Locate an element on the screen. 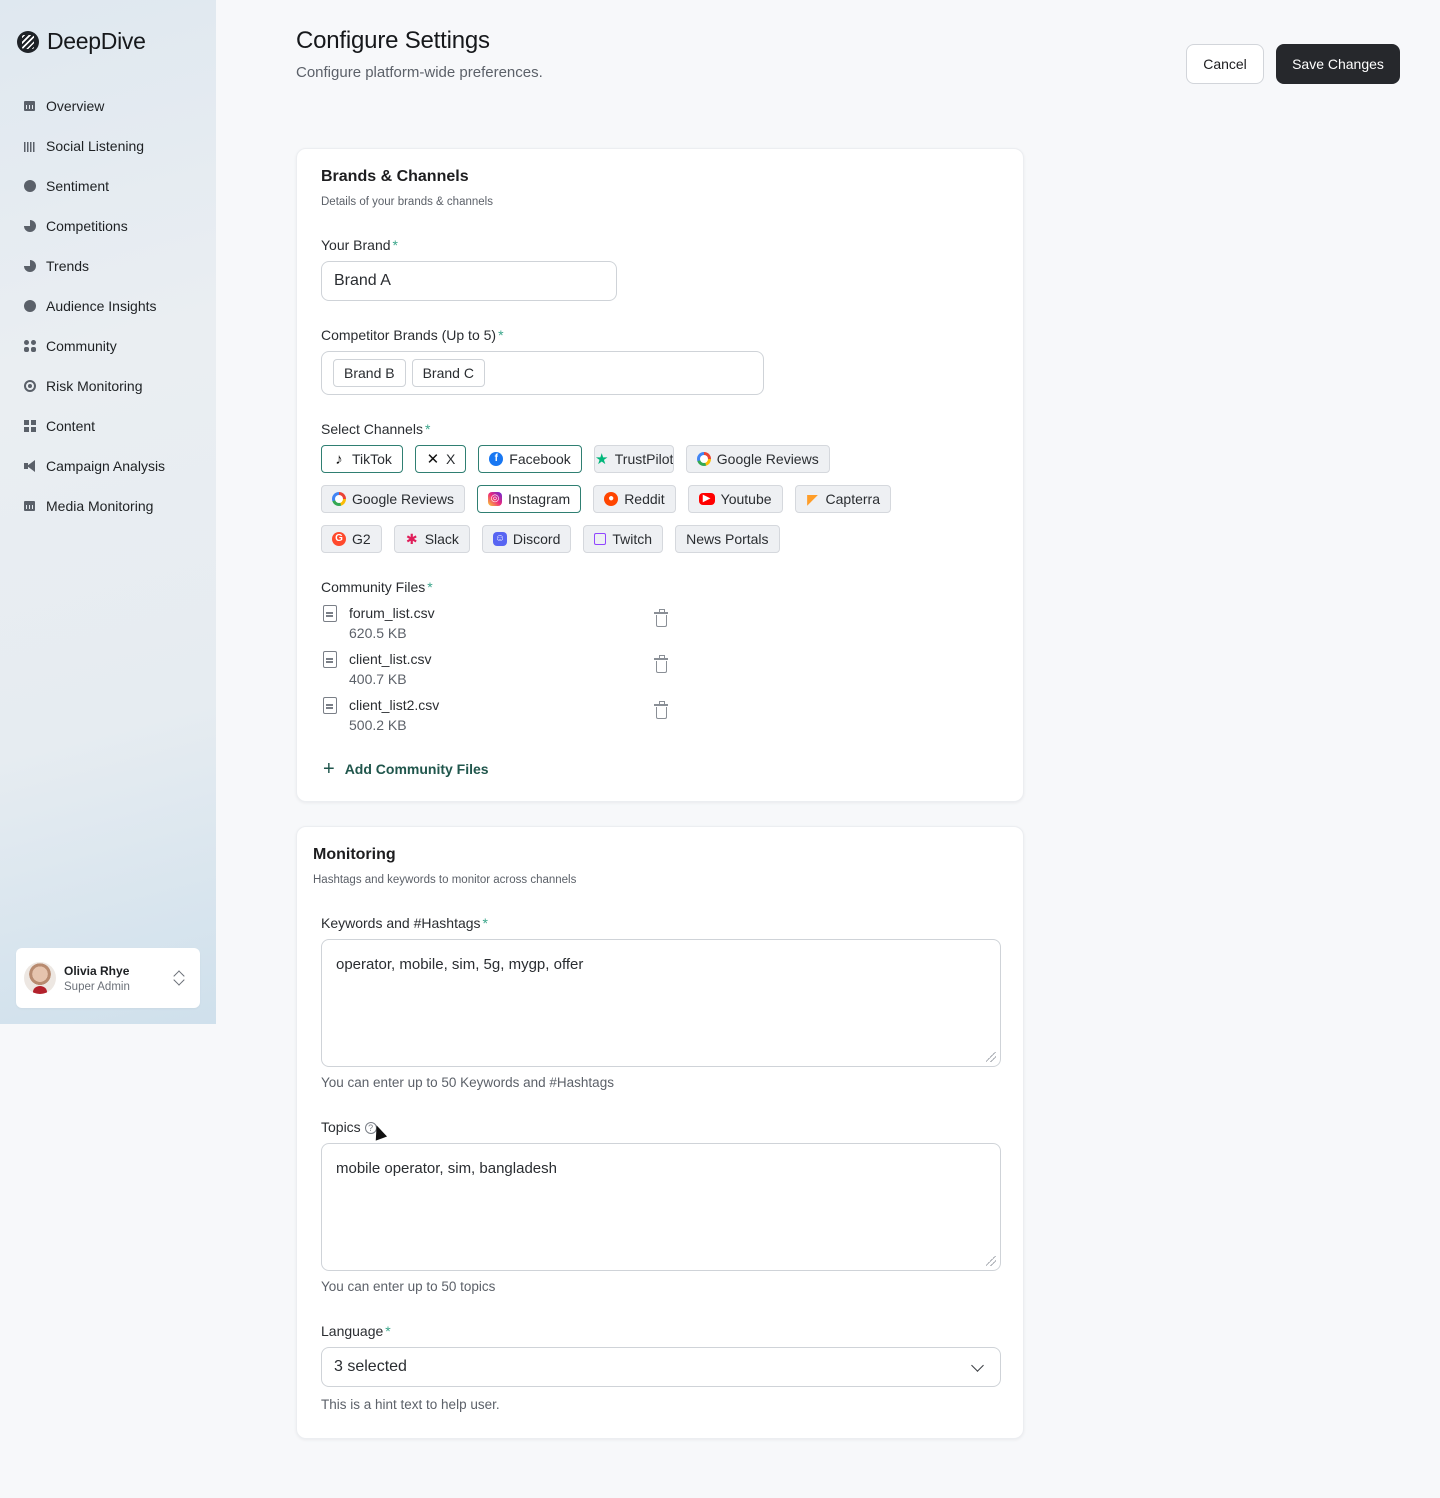 The width and height of the screenshot is (1440, 1498). youtube-icon: ▶ is located at coordinates (706, 499).